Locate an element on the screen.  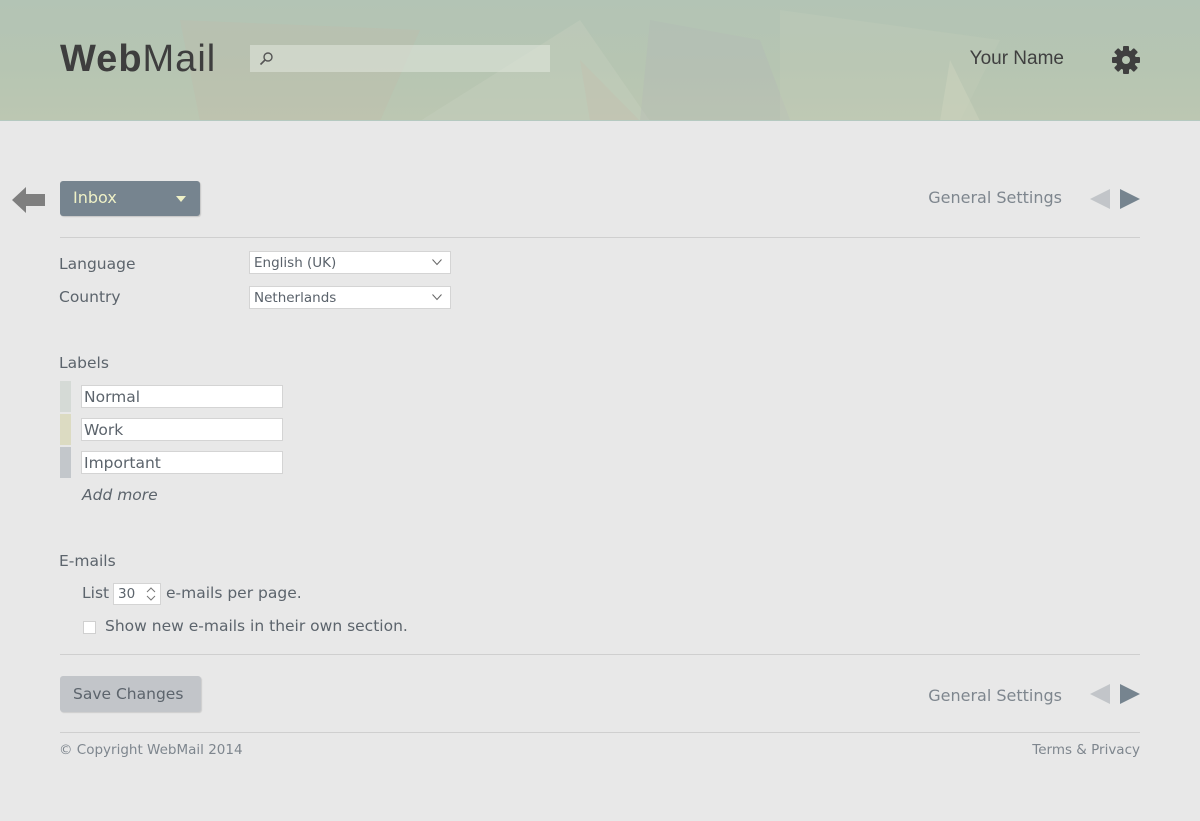
folder-dropdown-label: Inbox is located at coordinates (95, 197).